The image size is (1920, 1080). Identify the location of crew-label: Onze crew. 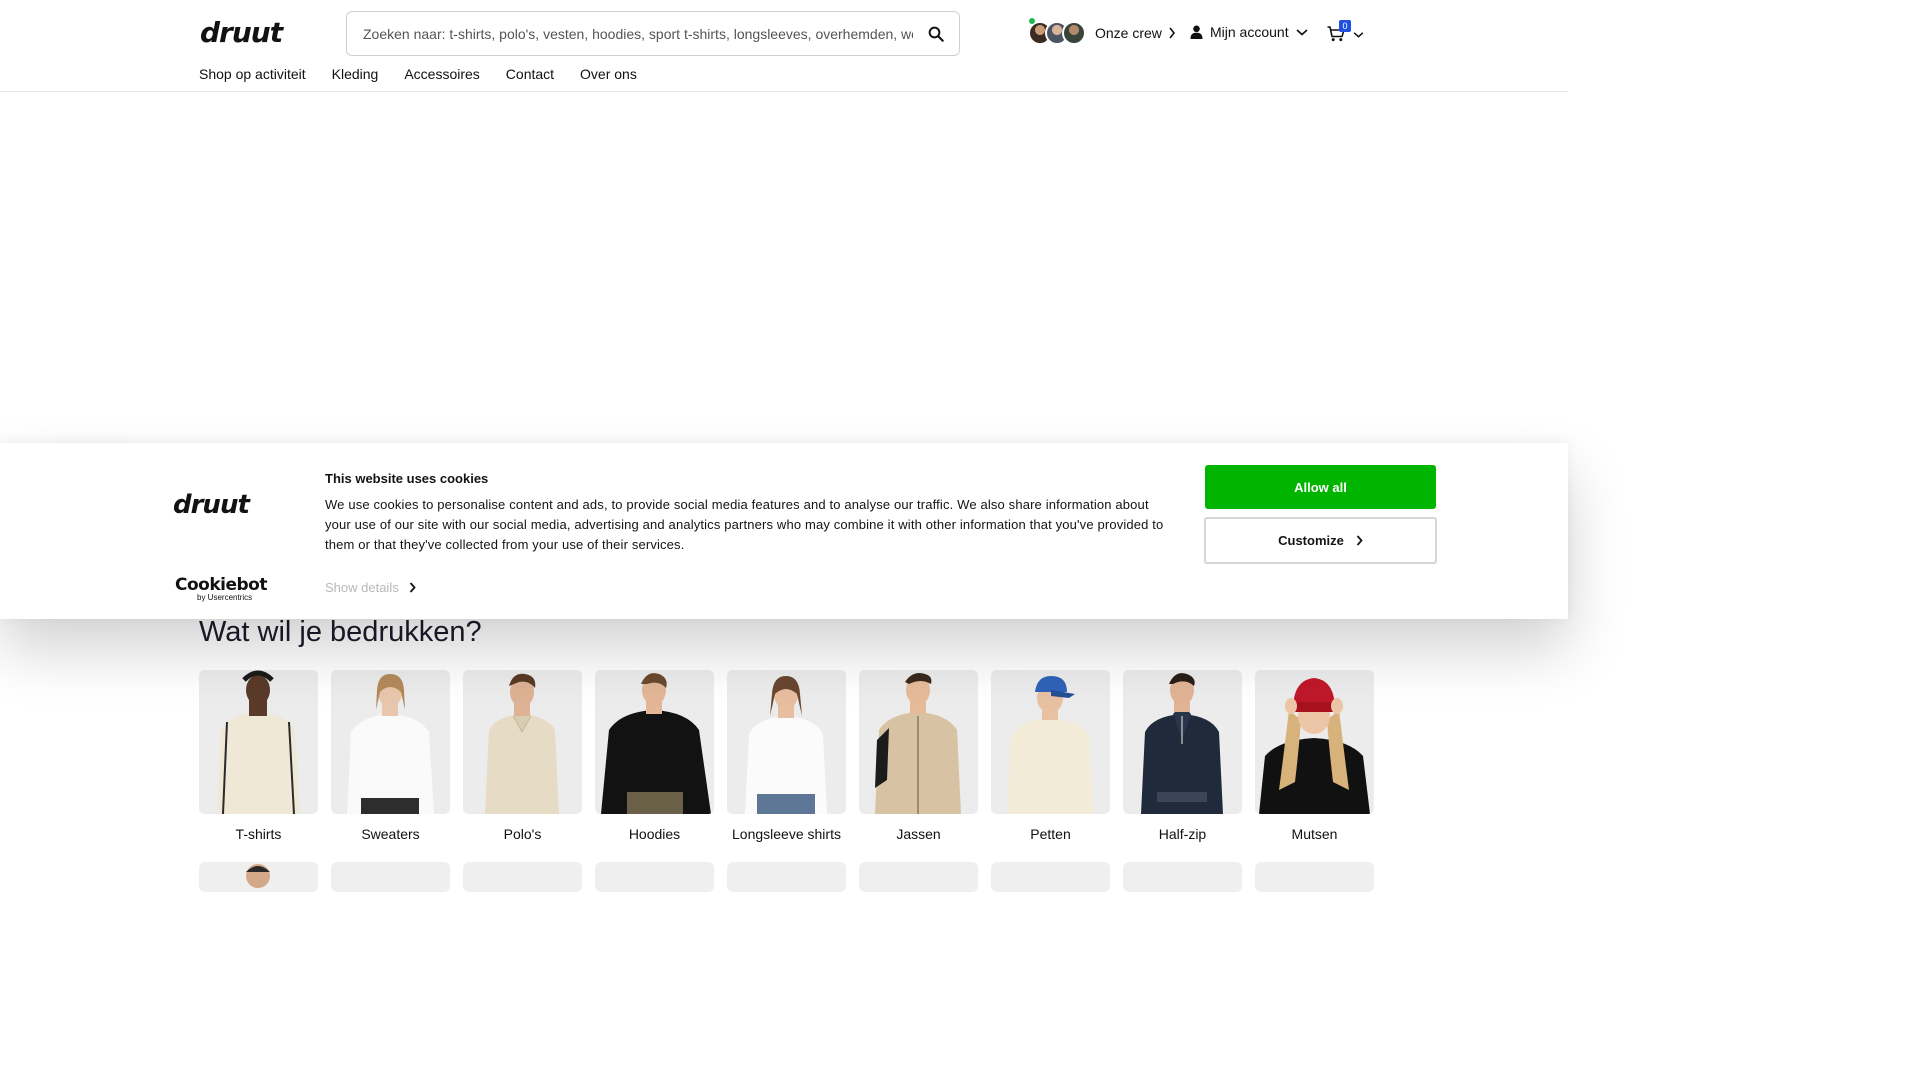
(1128, 33).